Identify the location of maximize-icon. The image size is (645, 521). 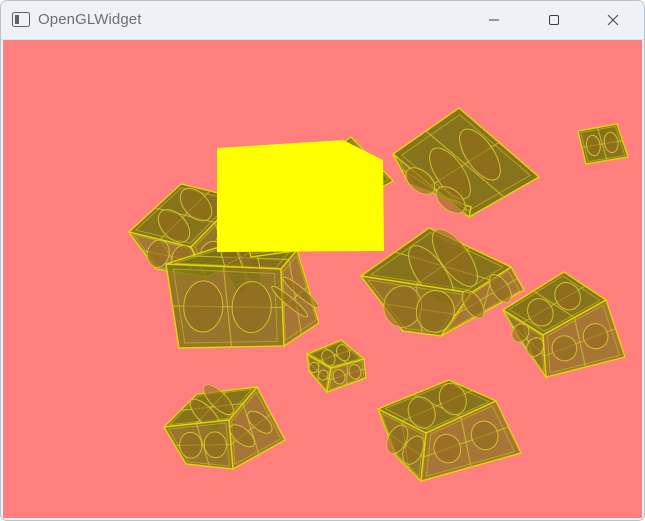
(554, 20).